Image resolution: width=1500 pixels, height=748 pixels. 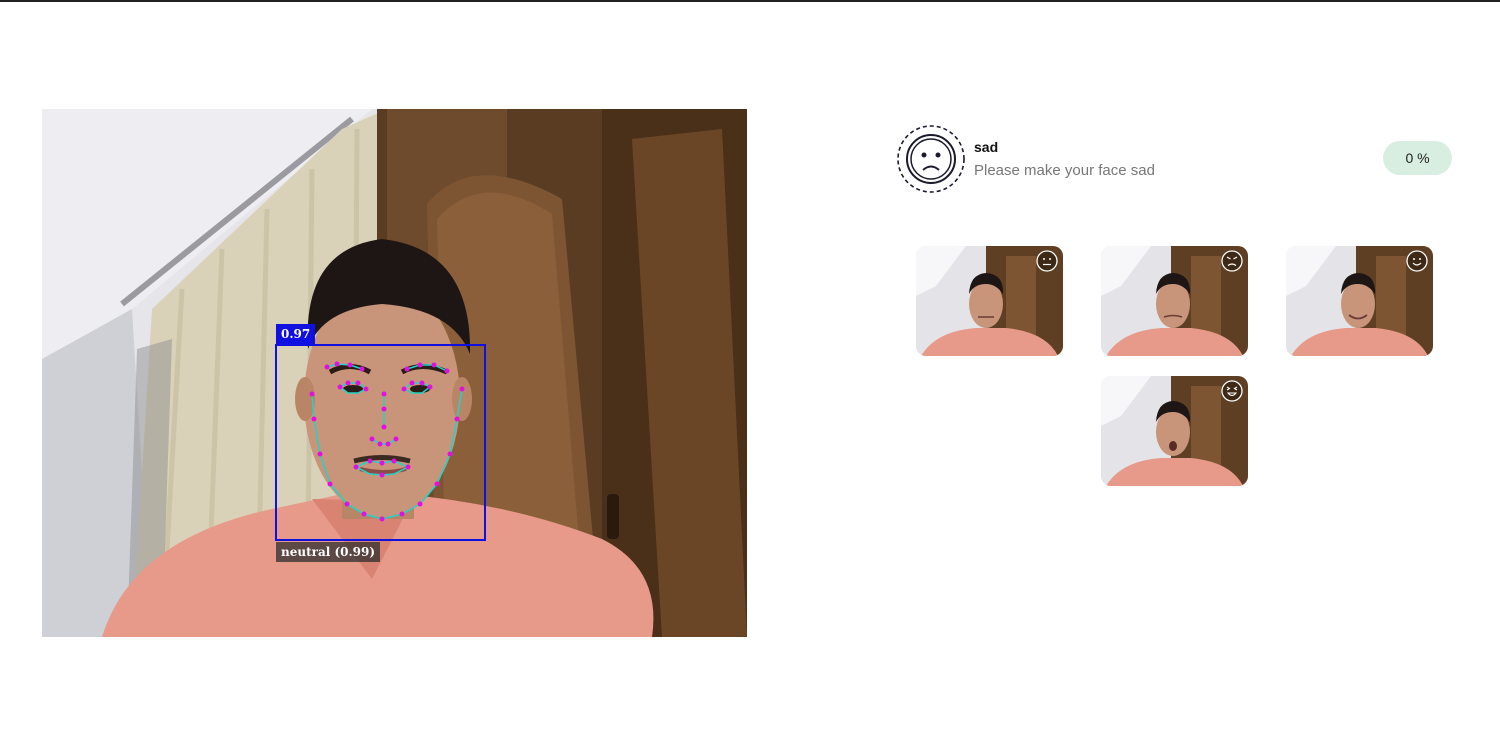 I want to click on progress-badge: 0 %, so click(x=1417, y=158).